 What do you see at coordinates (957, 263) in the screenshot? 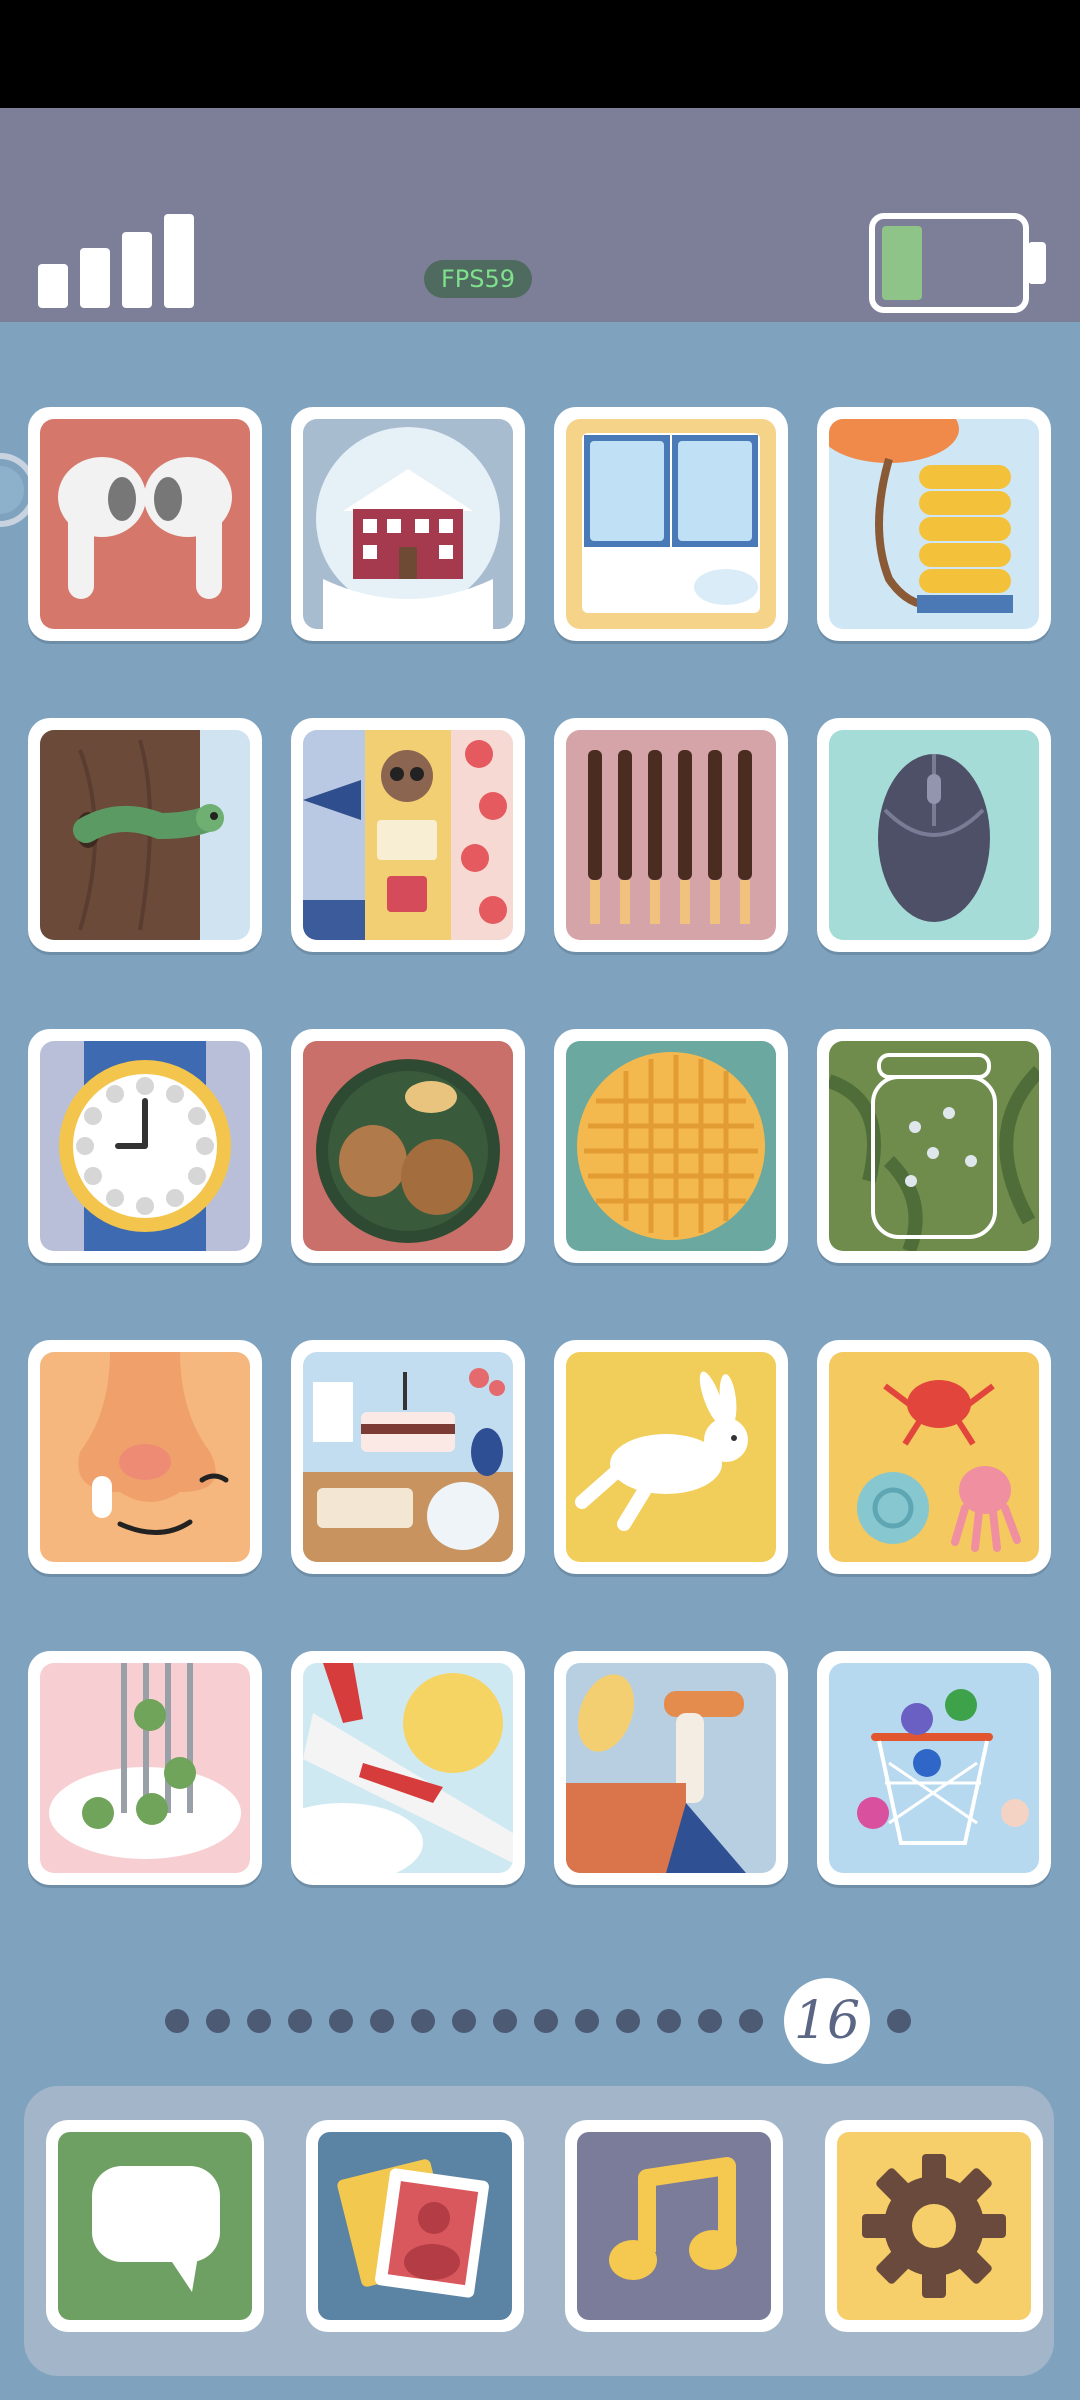
I see `battery-icon` at bounding box center [957, 263].